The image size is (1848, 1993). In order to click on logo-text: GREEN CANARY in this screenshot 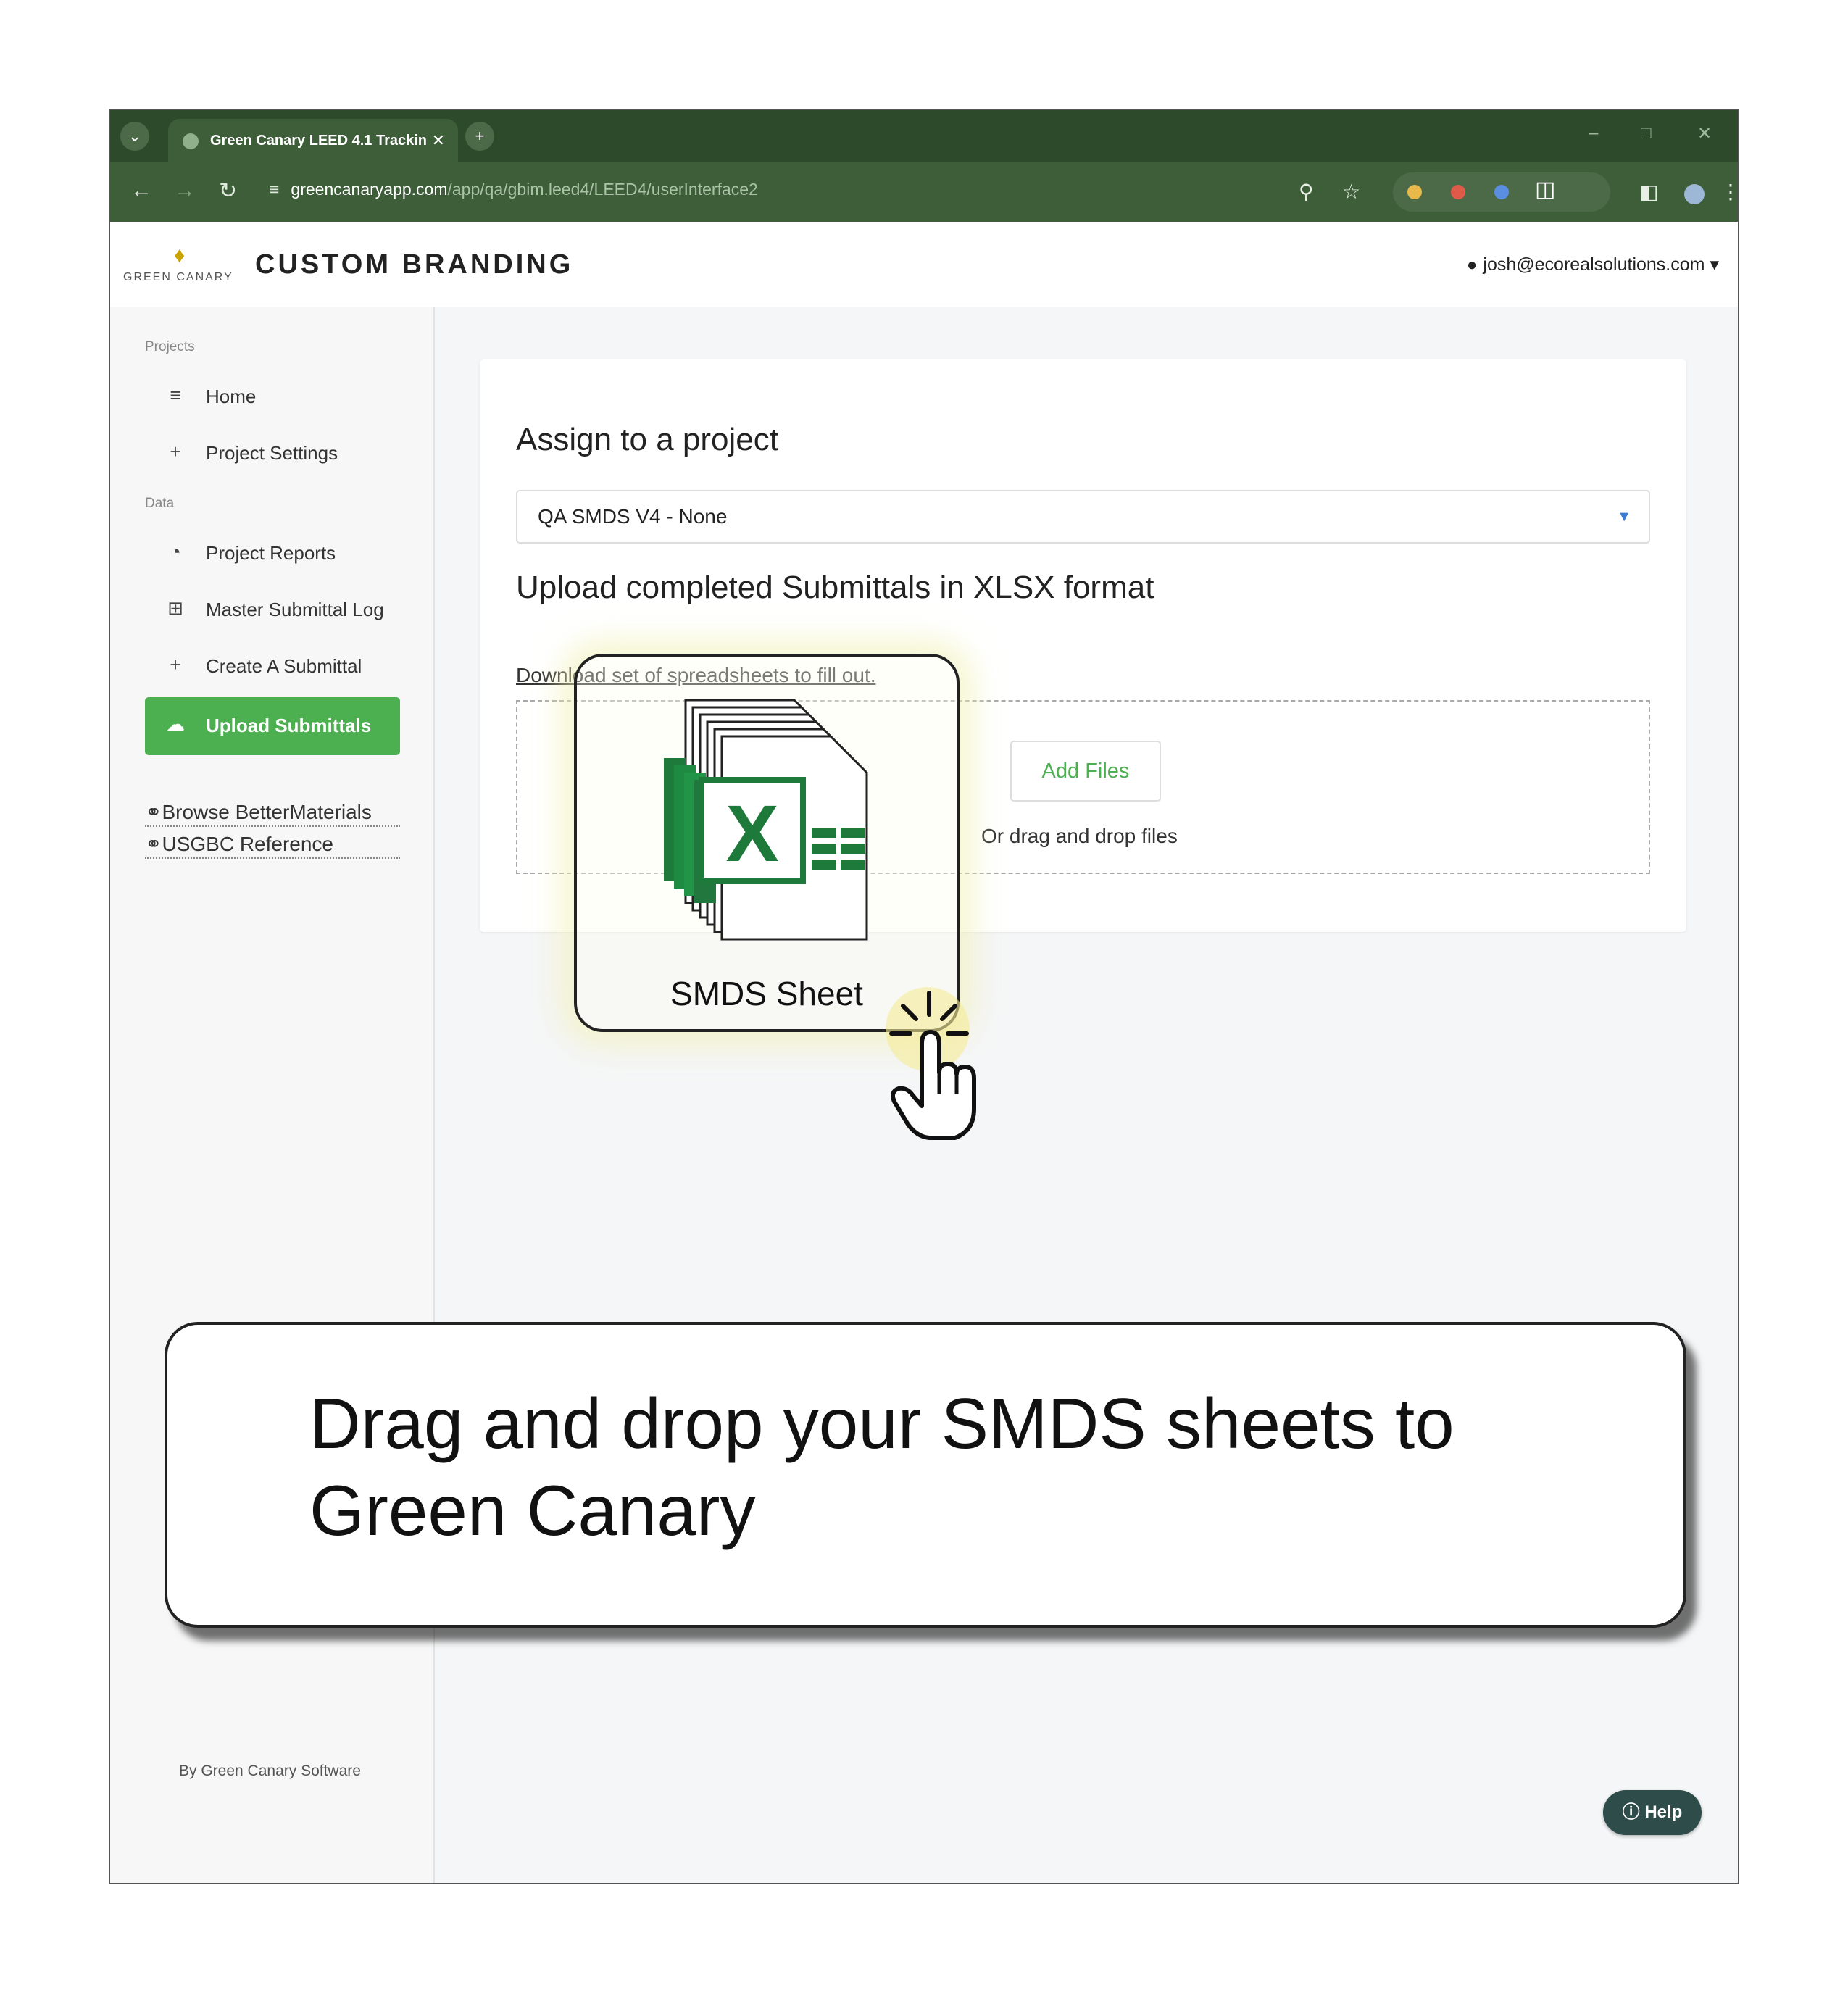, I will do `click(178, 277)`.